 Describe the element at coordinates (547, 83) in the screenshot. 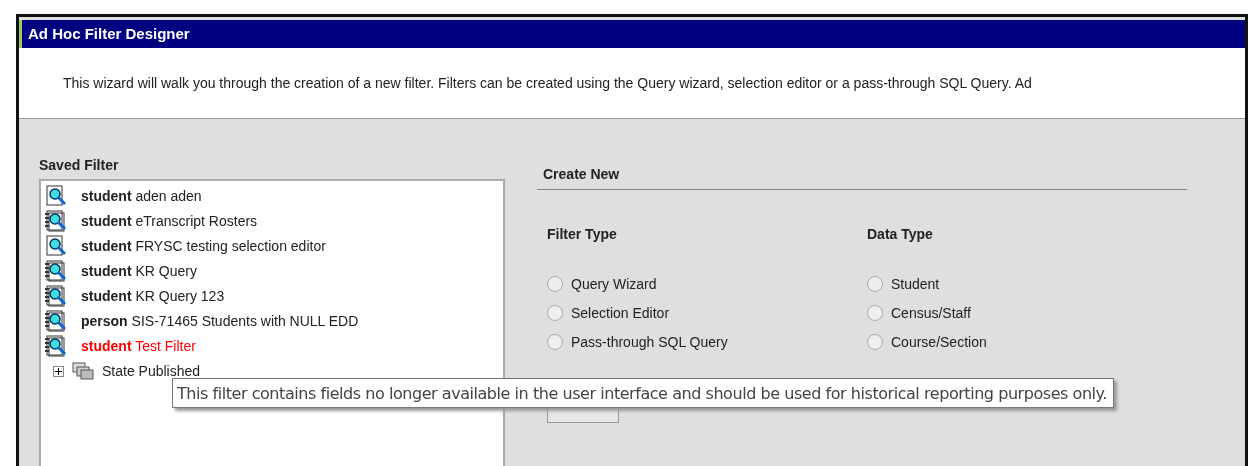

I see `description-text: This wizard will walk you through the creation of a new filter. Filters can be created using the Query wizard, selection editor or a pass-through SQL Query. Ad` at that location.